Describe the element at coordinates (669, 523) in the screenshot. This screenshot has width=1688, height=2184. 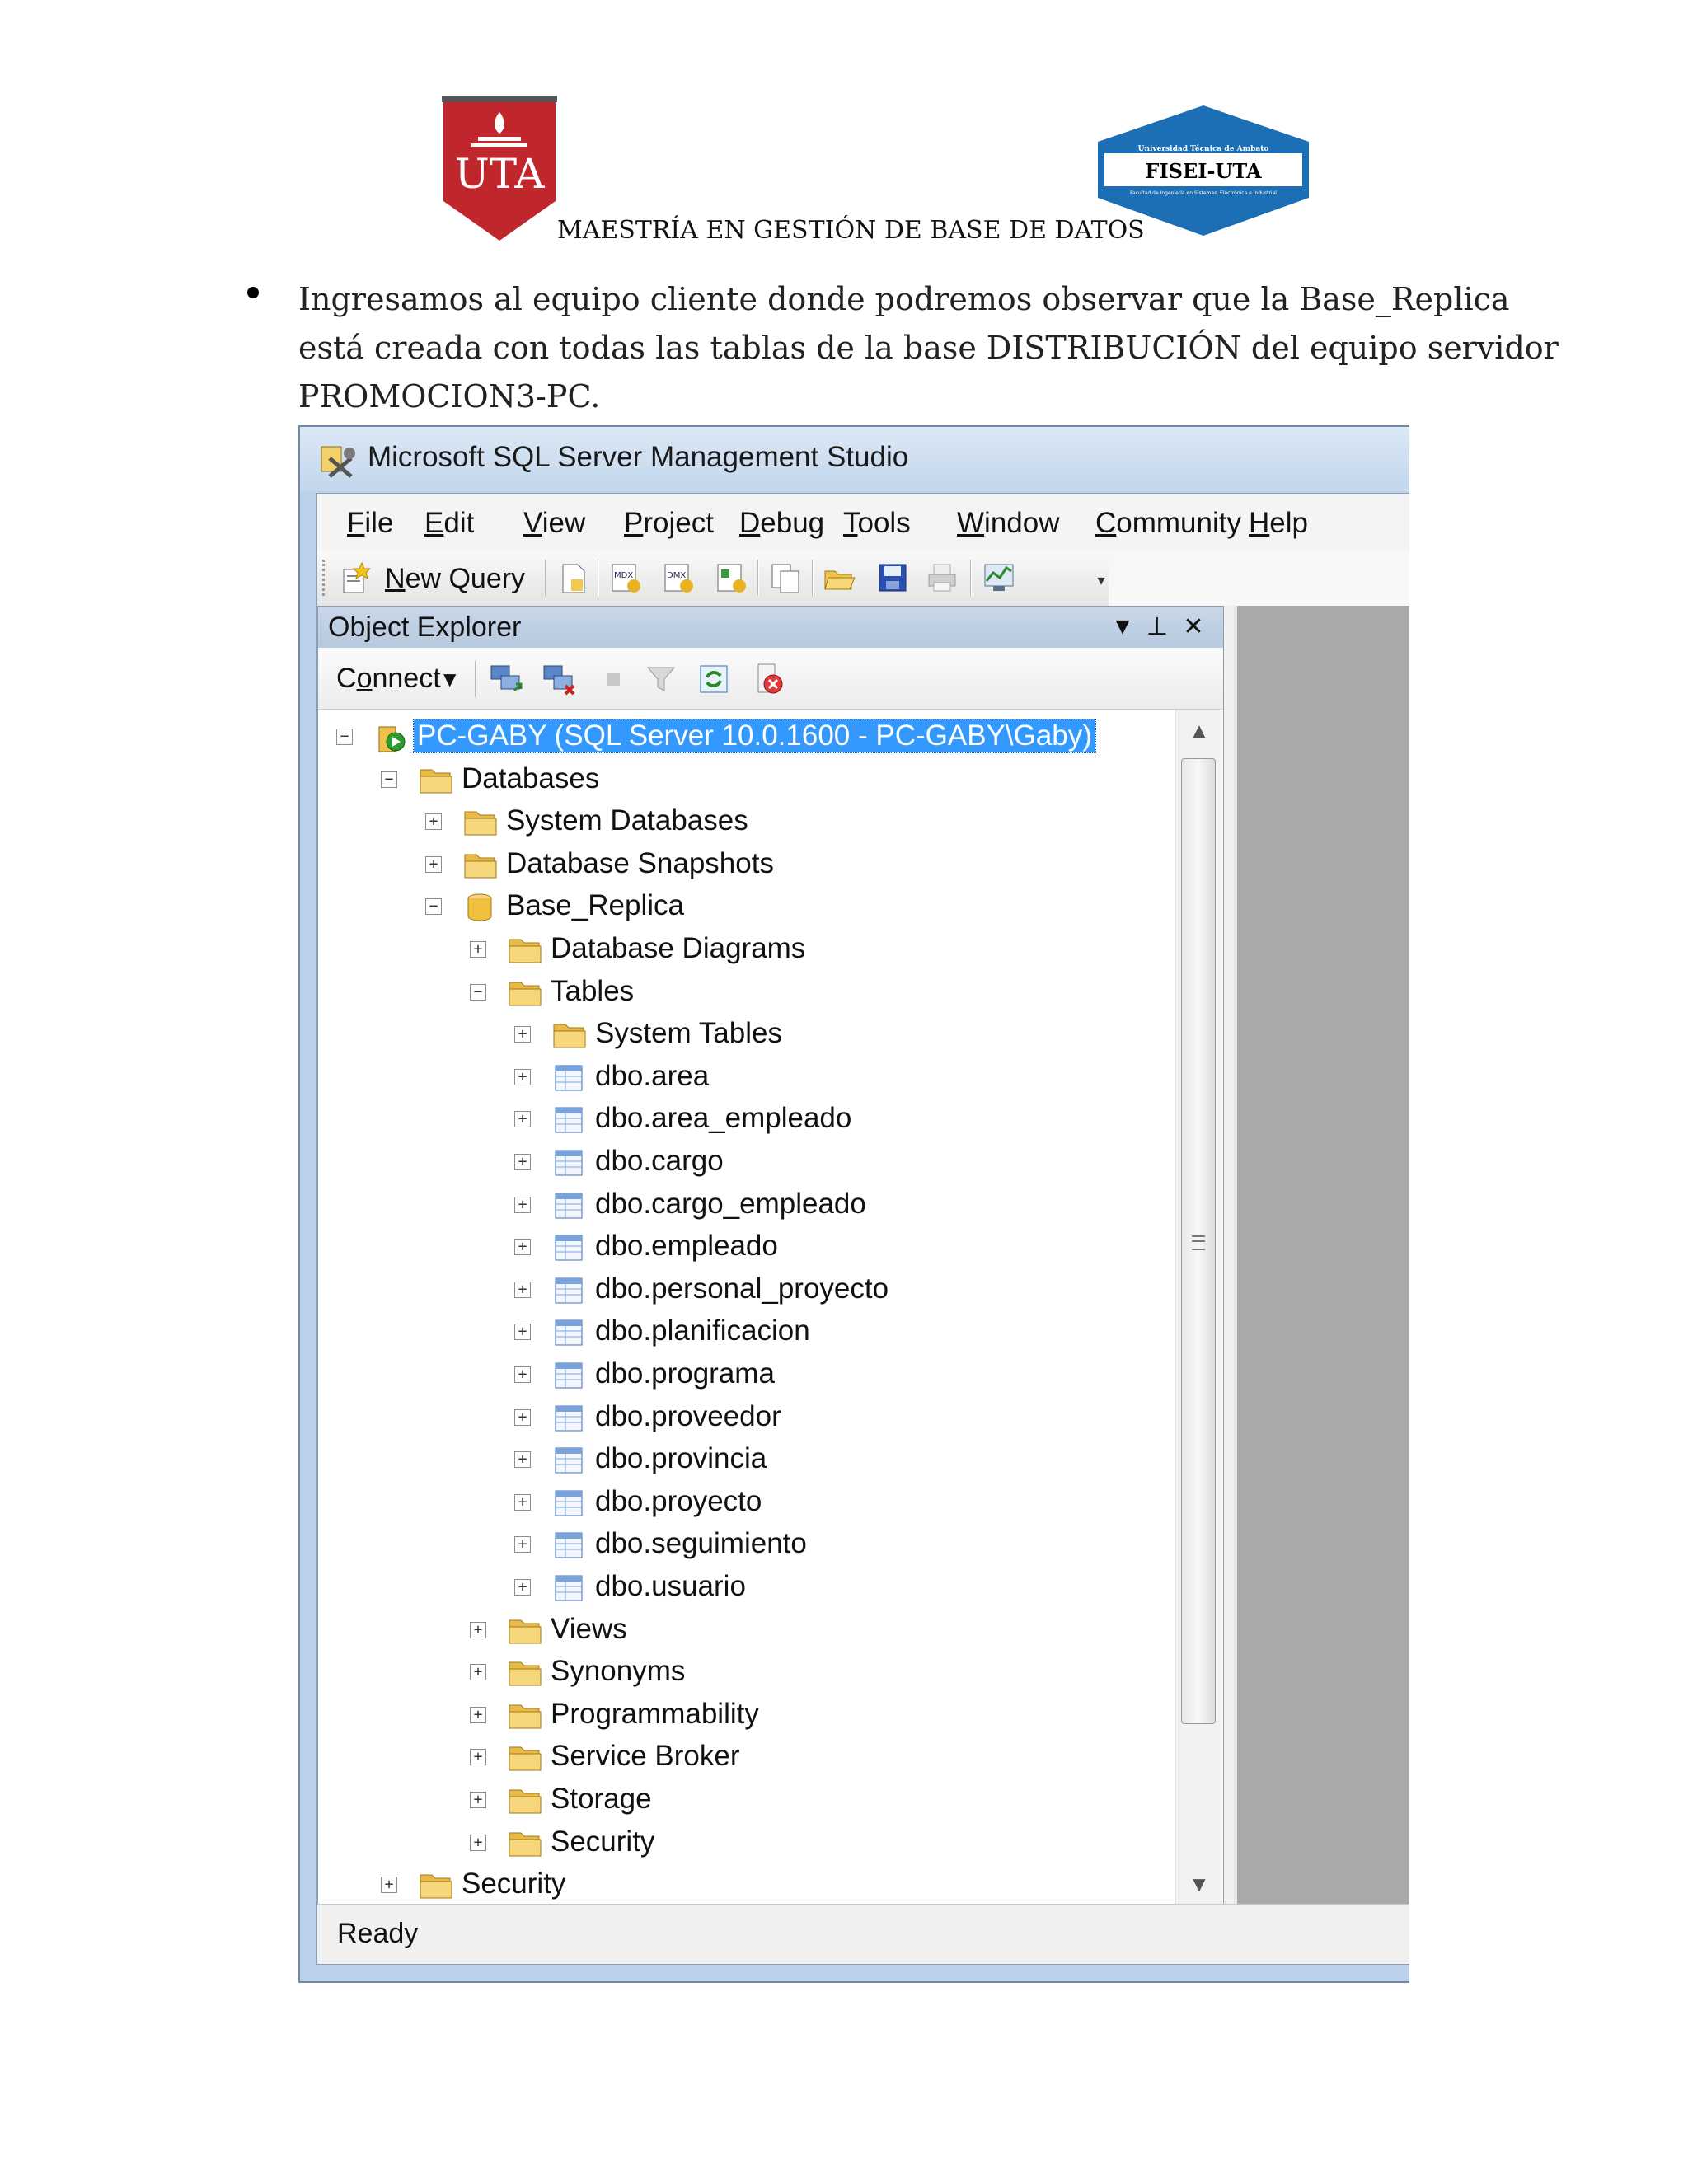
I see `menu-project: Project` at that location.